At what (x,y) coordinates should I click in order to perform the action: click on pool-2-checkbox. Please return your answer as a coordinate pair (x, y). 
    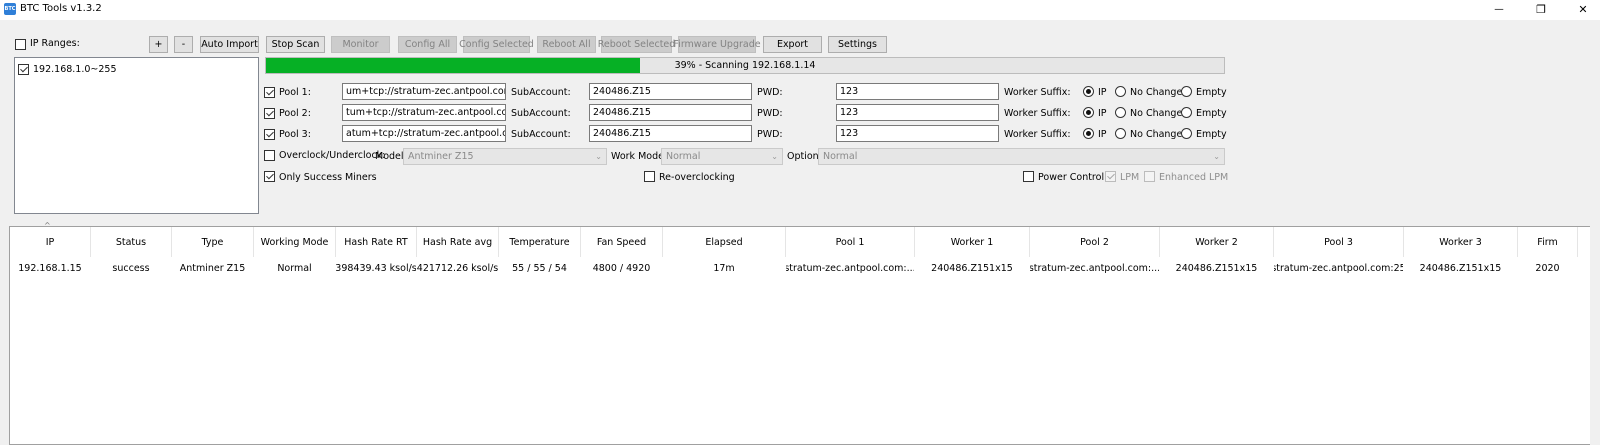
    Looking at the image, I should click on (269, 113).